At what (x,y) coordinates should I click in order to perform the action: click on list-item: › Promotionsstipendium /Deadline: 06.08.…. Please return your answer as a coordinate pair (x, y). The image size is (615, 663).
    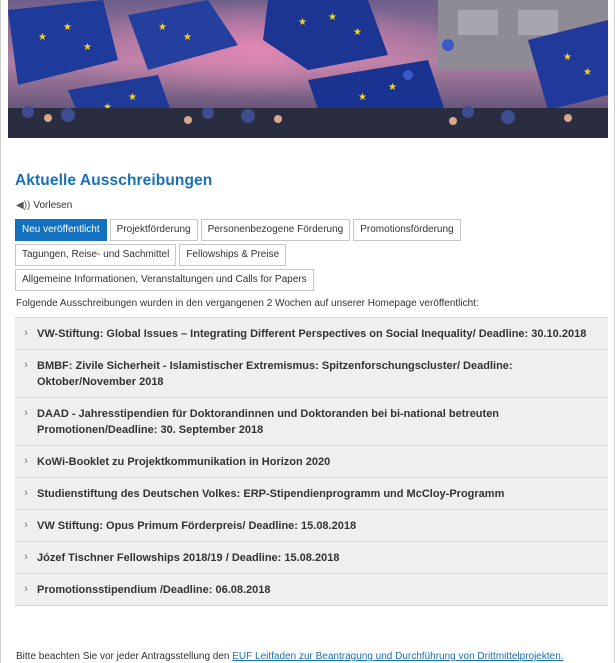
    Looking at the image, I should click on (311, 590).